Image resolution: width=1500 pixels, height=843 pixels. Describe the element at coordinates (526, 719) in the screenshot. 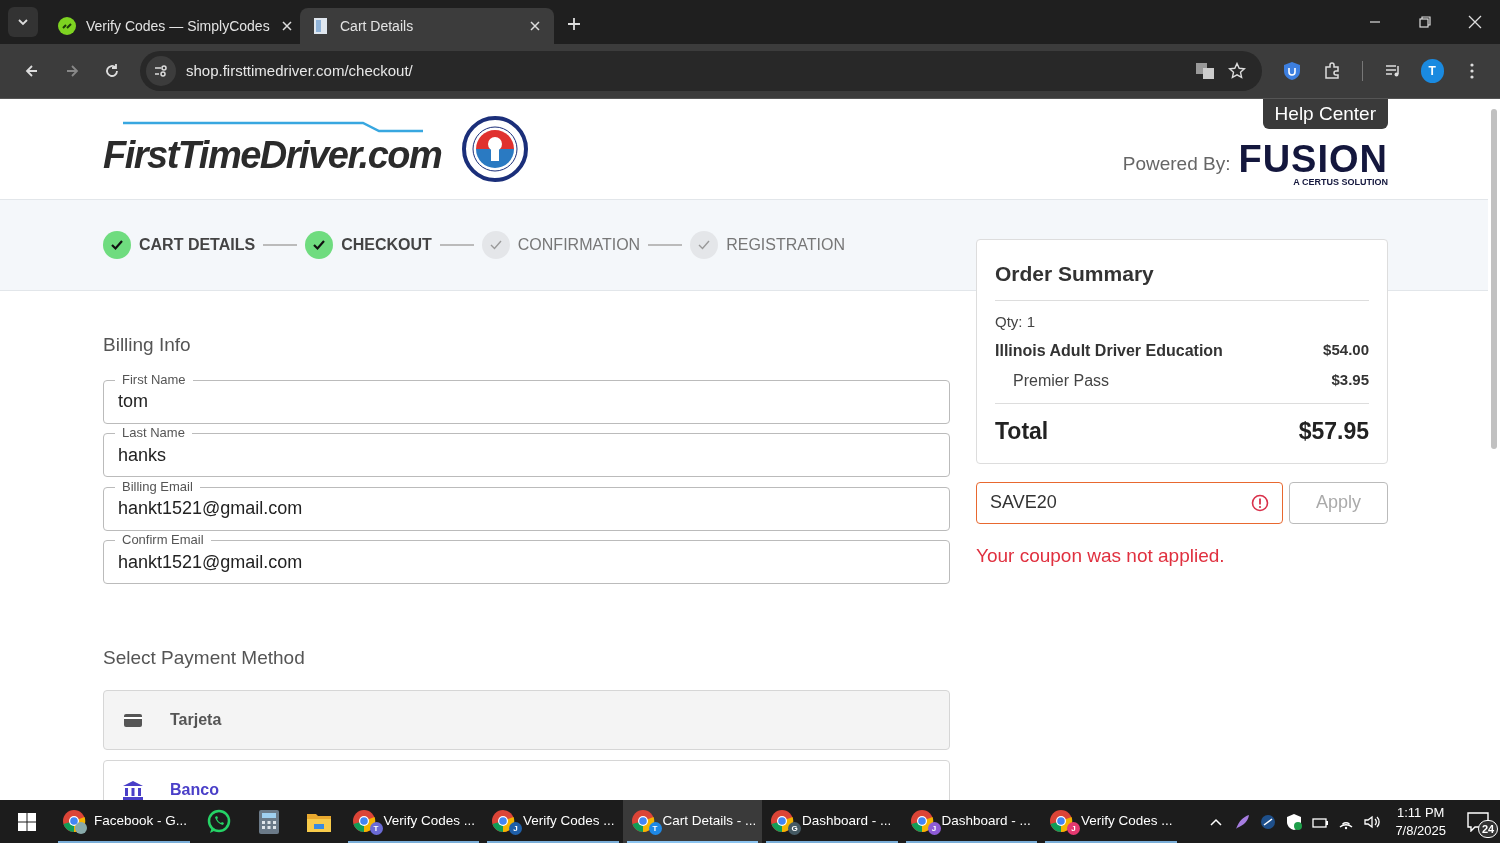

I see `payment-option: Tarjeta` at that location.